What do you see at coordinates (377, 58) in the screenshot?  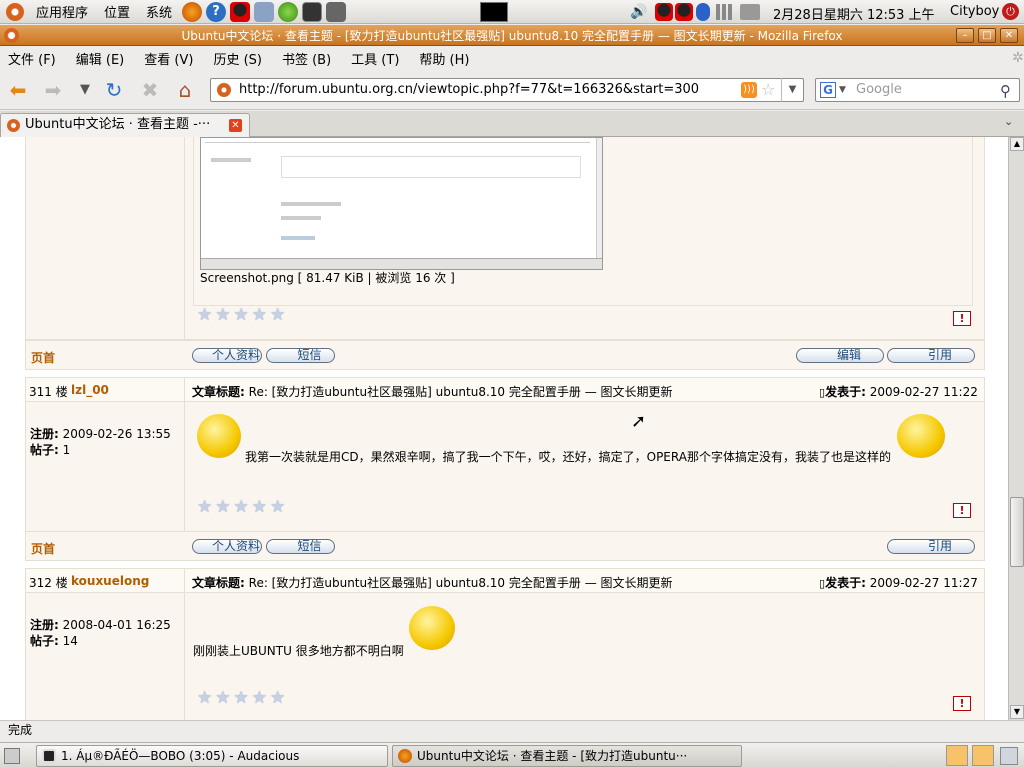 I see `menu-tools: 工具 (T)` at bounding box center [377, 58].